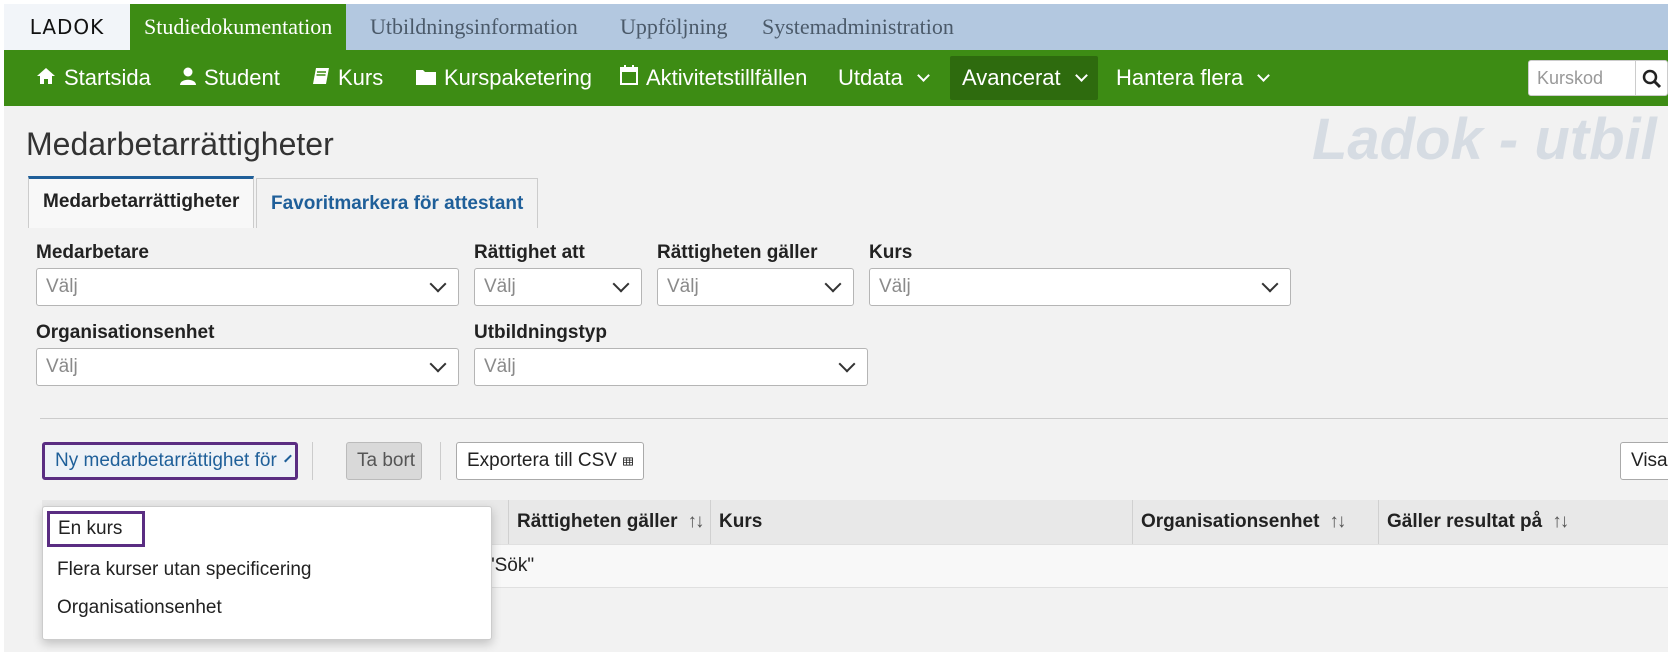 The image size is (1668, 652). Describe the element at coordinates (67, 27) in the screenshot. I see `ladok-logo: LADOK` at that location.